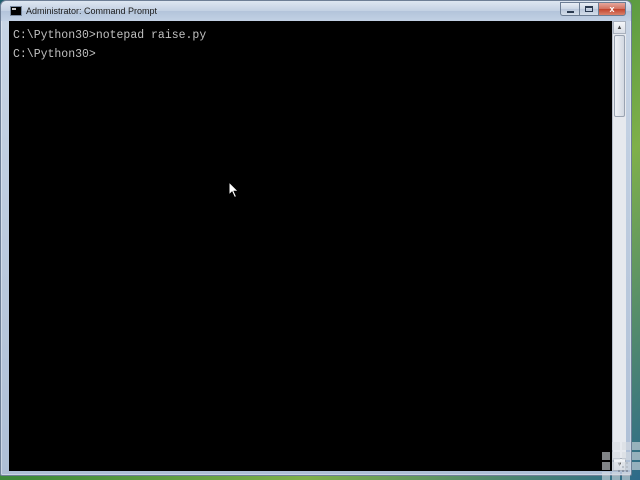 The height and width of the screenshot is (480, 640). What do you see at coordinates (92, 11) in the screenshot?
I see `window-title: Administrator: Command Prompt` at bounding box center [92, 11].